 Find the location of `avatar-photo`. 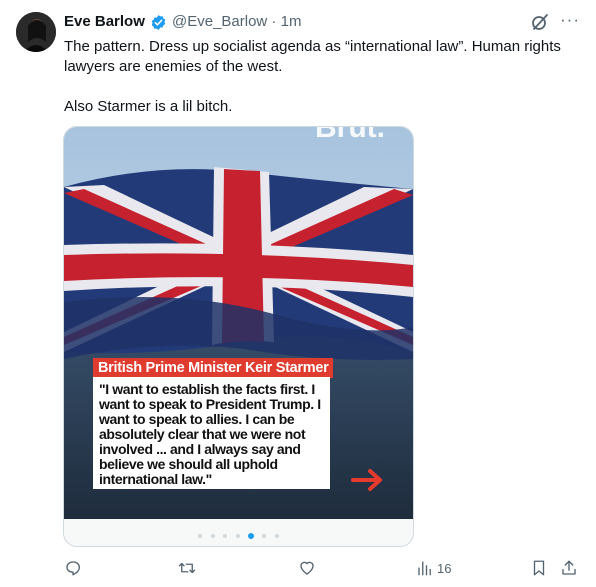

avatar-photo is located at coordinates (36, 32).